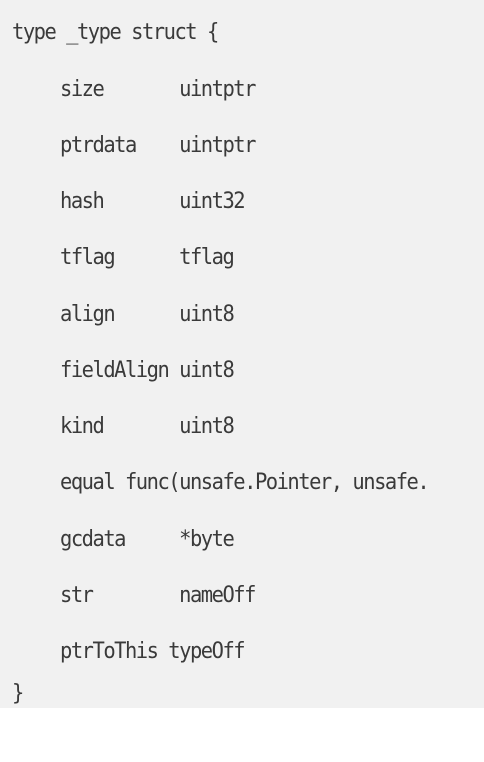  I want to click on field-line-gcdata: gcdata *byte, so click(147, 539).